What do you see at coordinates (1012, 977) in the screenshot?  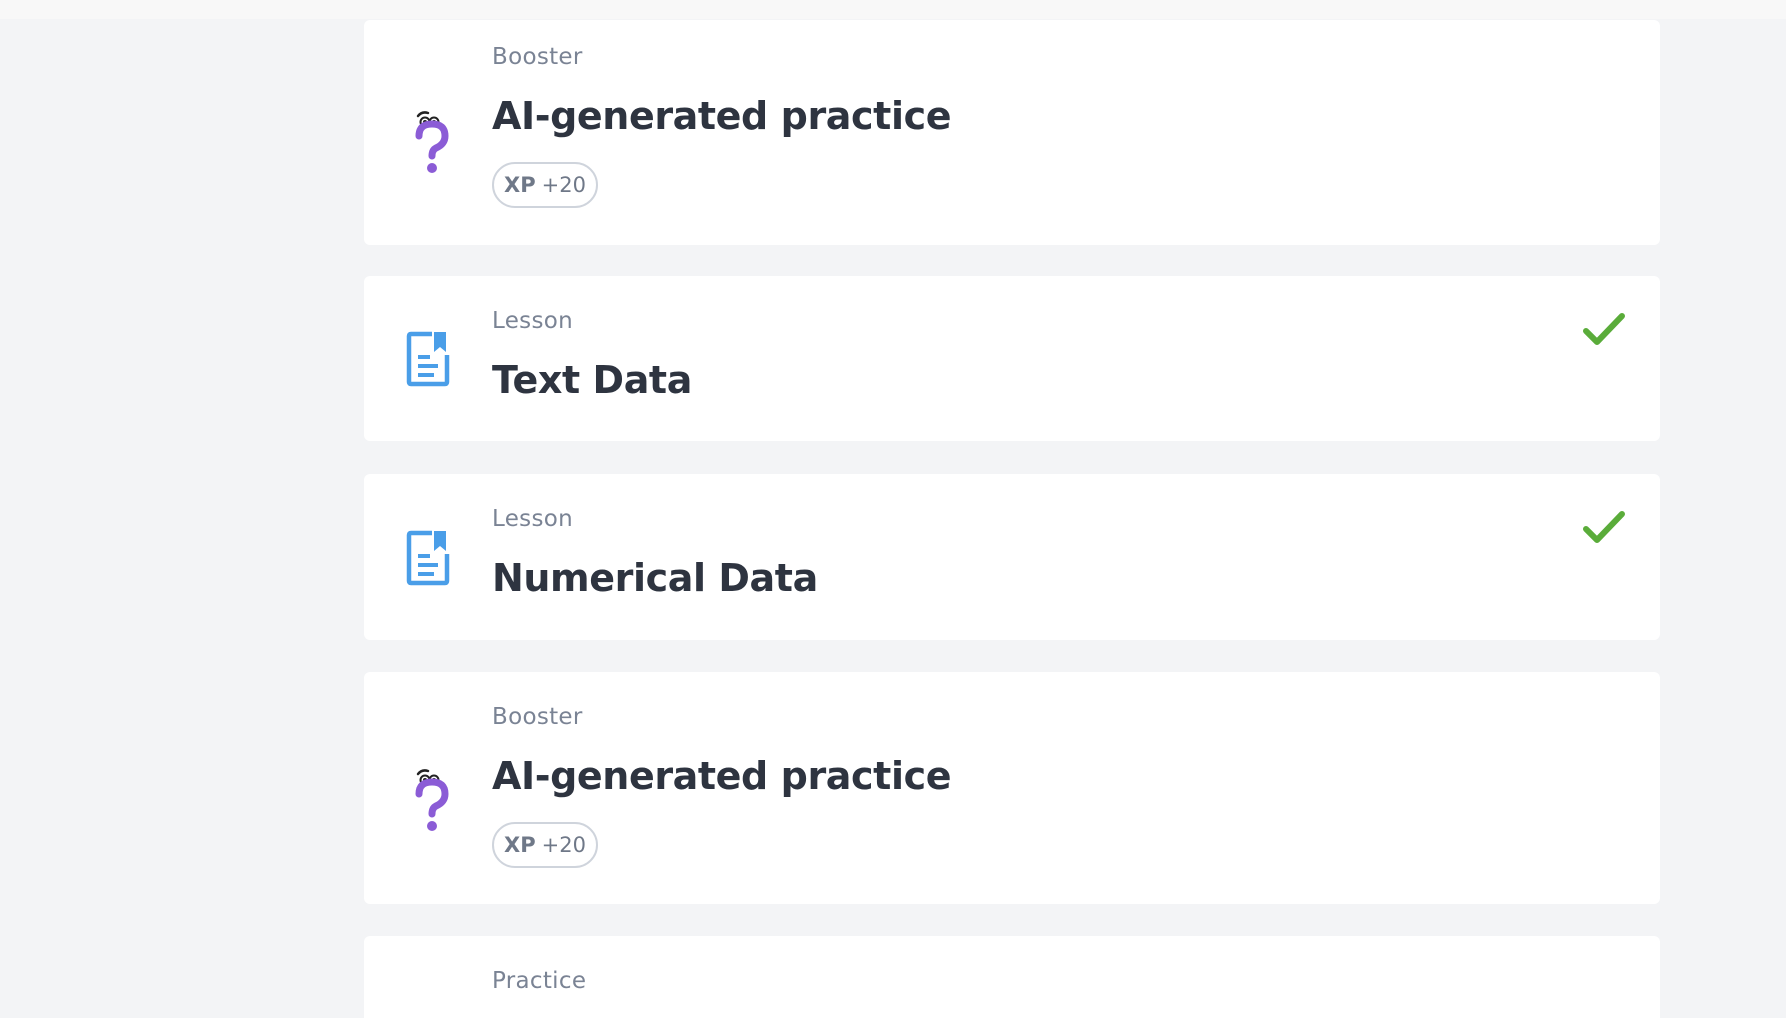 I see `course-item-card-practice: Practice` at bounding box center [1012, 977].